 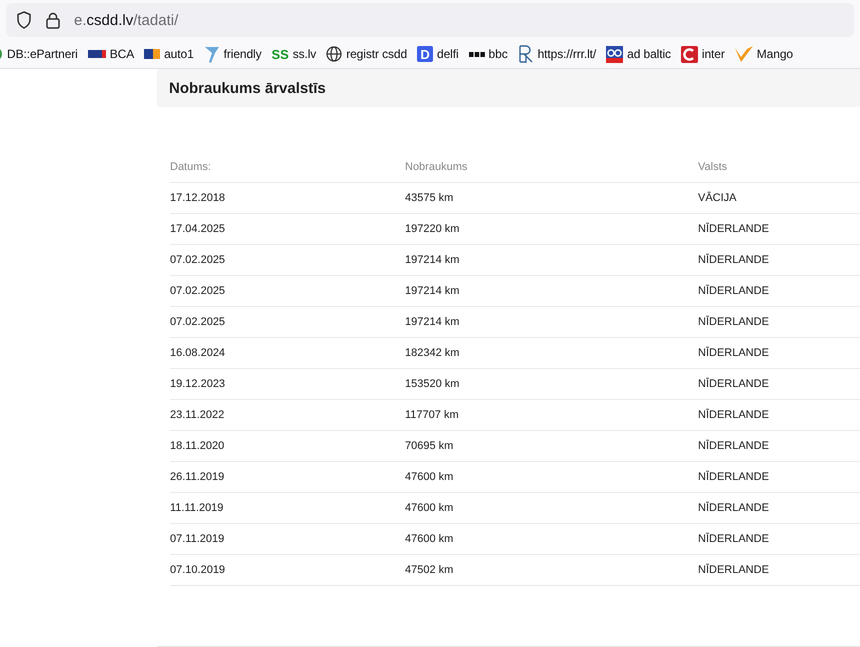 I want to click on chevron-icon, so click(x=743, y=54).